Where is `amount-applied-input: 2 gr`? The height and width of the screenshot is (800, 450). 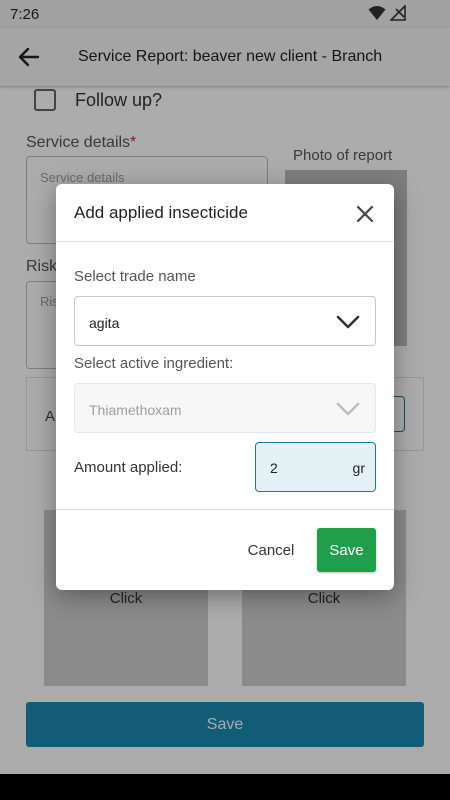 amount-applied-input: 2 gr is located at coordinates (315, 467).